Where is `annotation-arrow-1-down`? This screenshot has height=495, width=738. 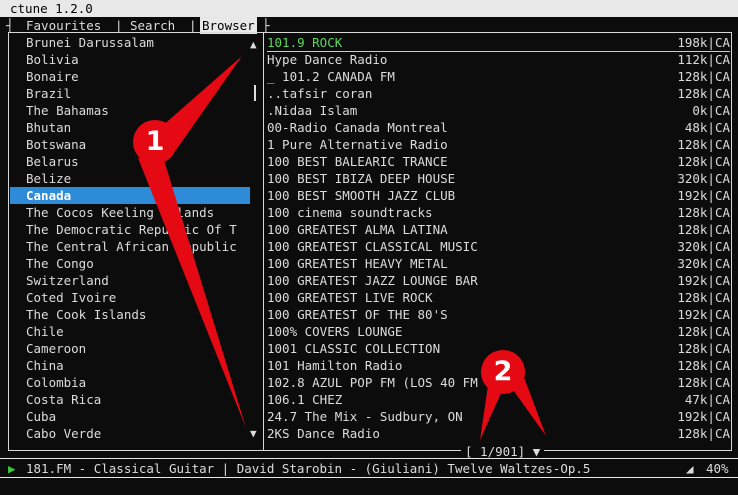
annotation-arrow-1-down is located at coordinates (192, 293).